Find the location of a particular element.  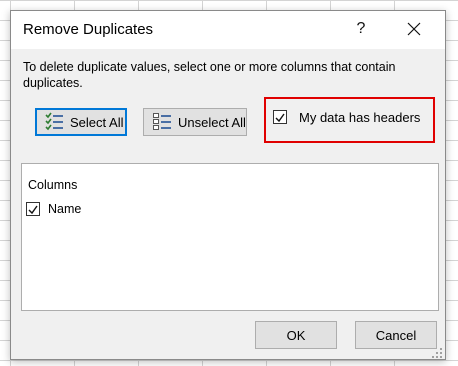

cancel-button: Cancel is located at coordinates (396, 335).